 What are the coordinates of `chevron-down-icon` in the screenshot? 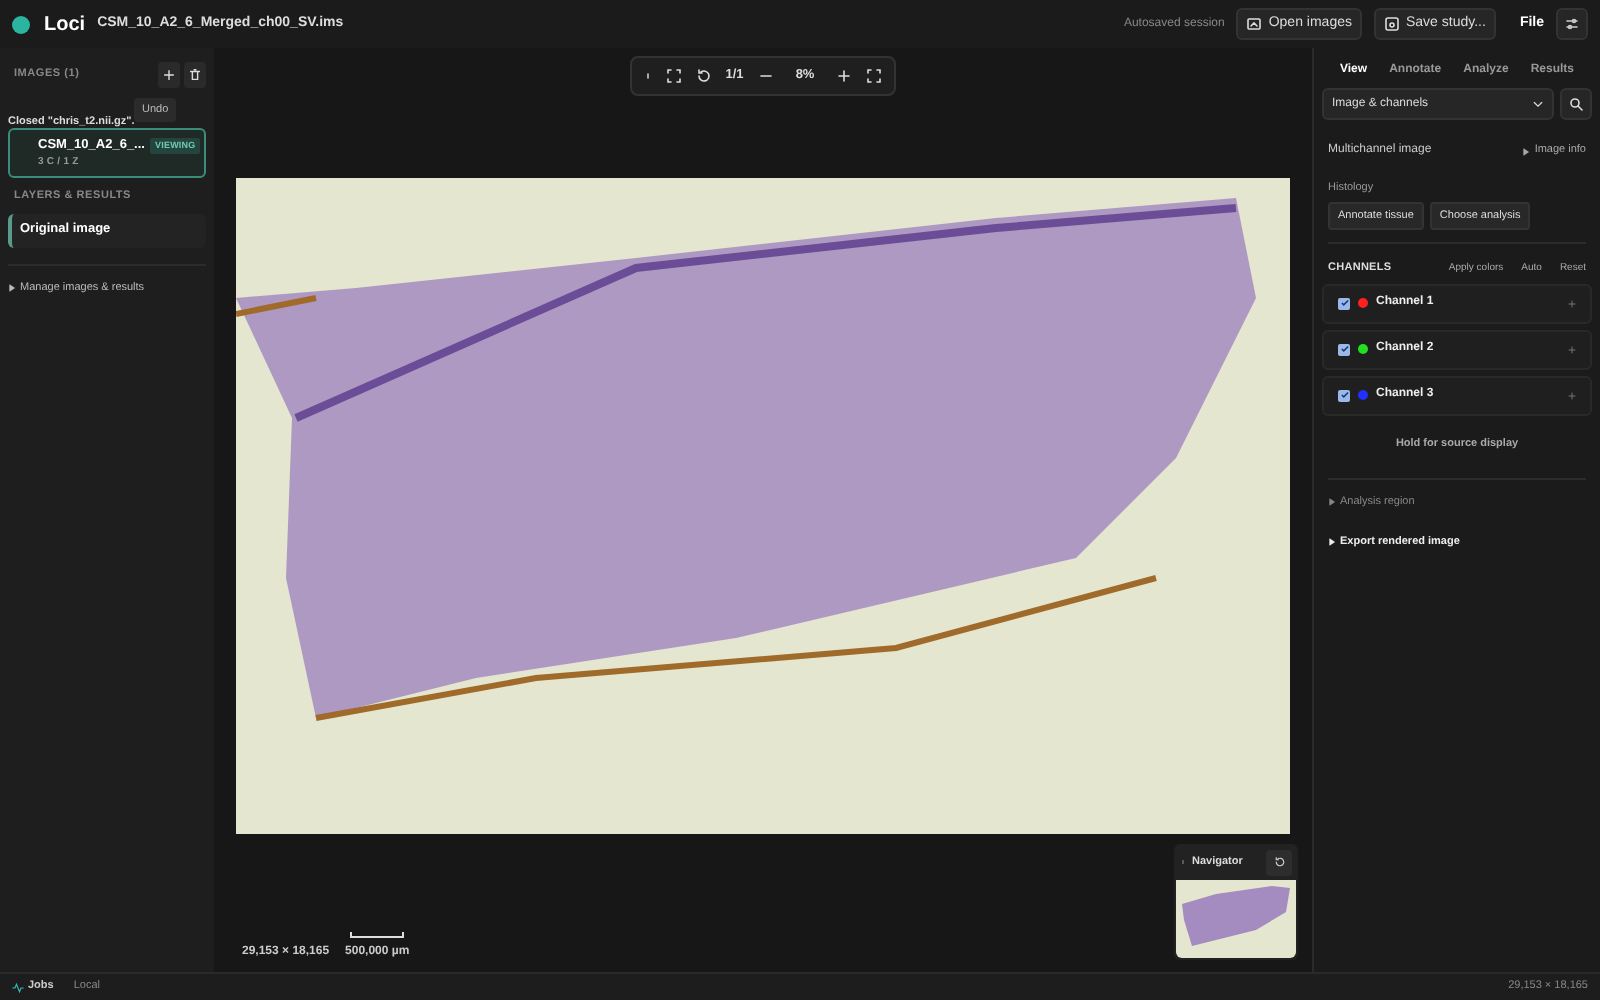 It's located at (1538, 104).